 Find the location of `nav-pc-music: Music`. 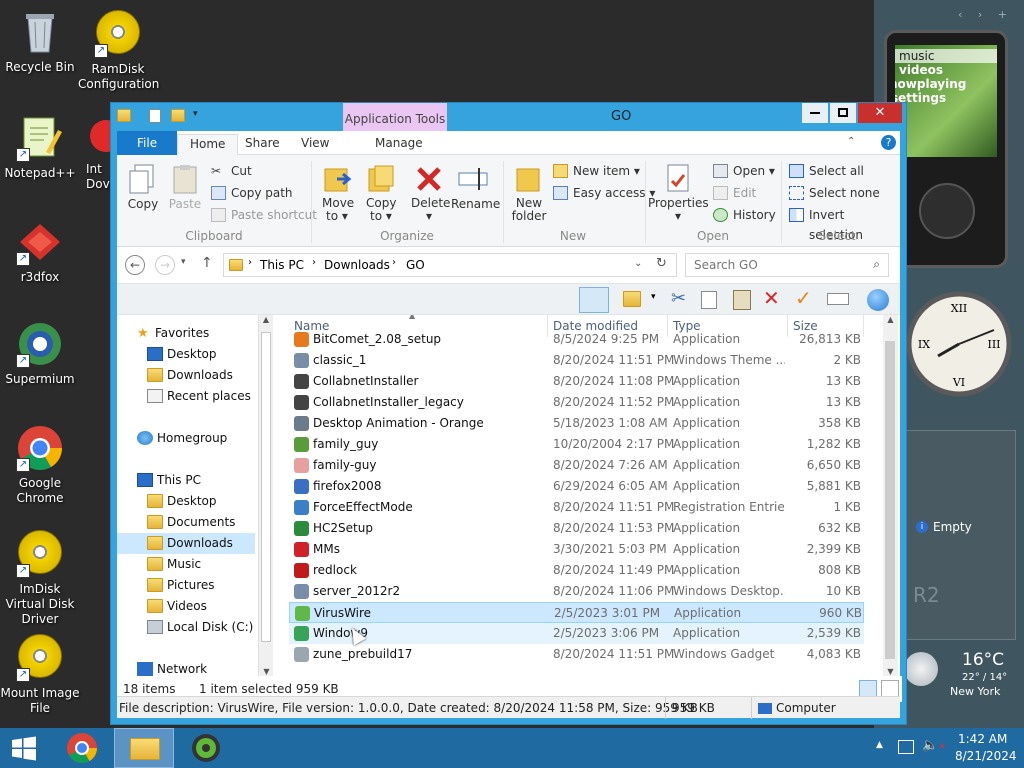

nav-pc-music: Music is located at coordinates (174, 564).